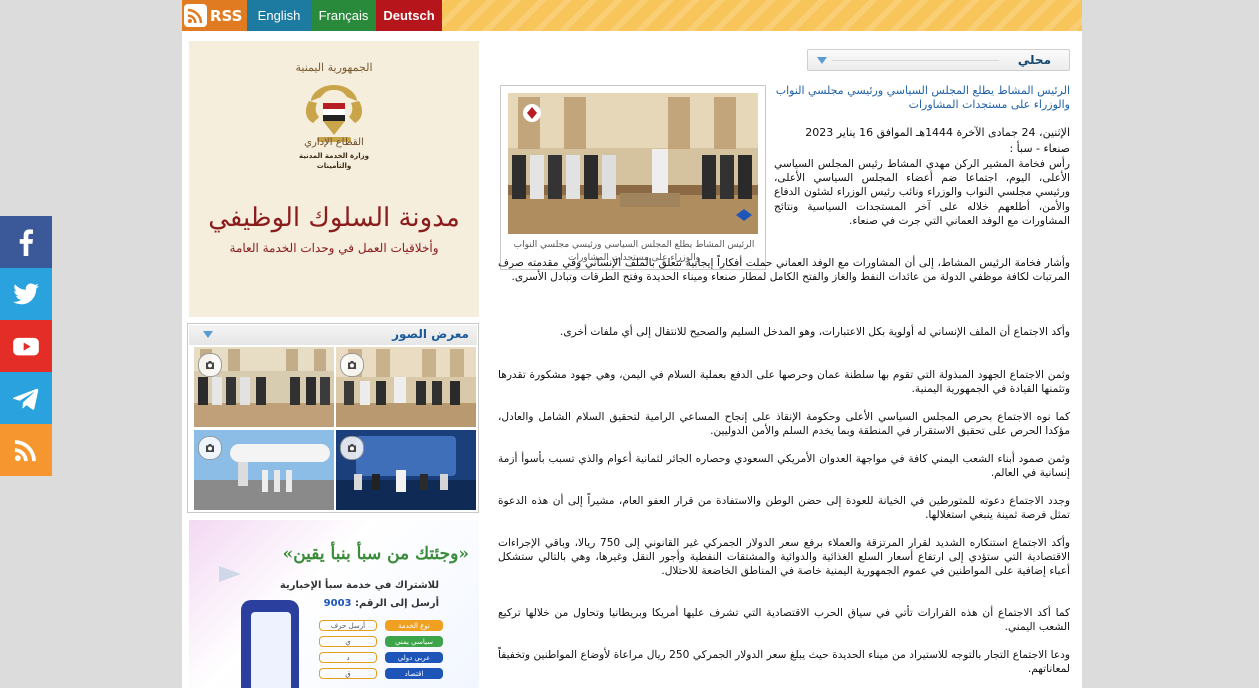  Describe the element at coordinates (632, 15) in the screenshot. I see `top-bar: RSS English Français Deutsch` at that location.